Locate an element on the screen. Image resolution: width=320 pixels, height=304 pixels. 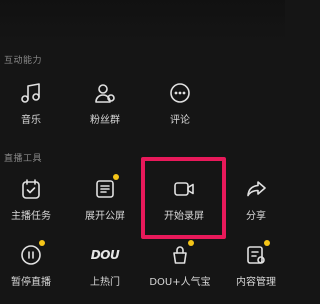
pause-live-label: 暂停直播 is located at coordinates (31, 282).